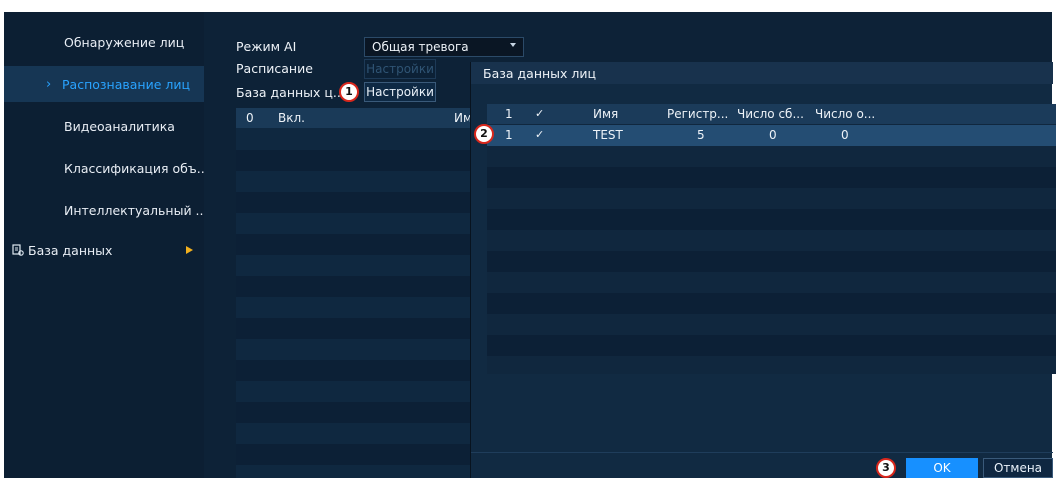 The image size is (1056, 488). Describe the element at coordinates (291, 118) in the screenshot. I see `col-enabled: Вкл.` at that location.